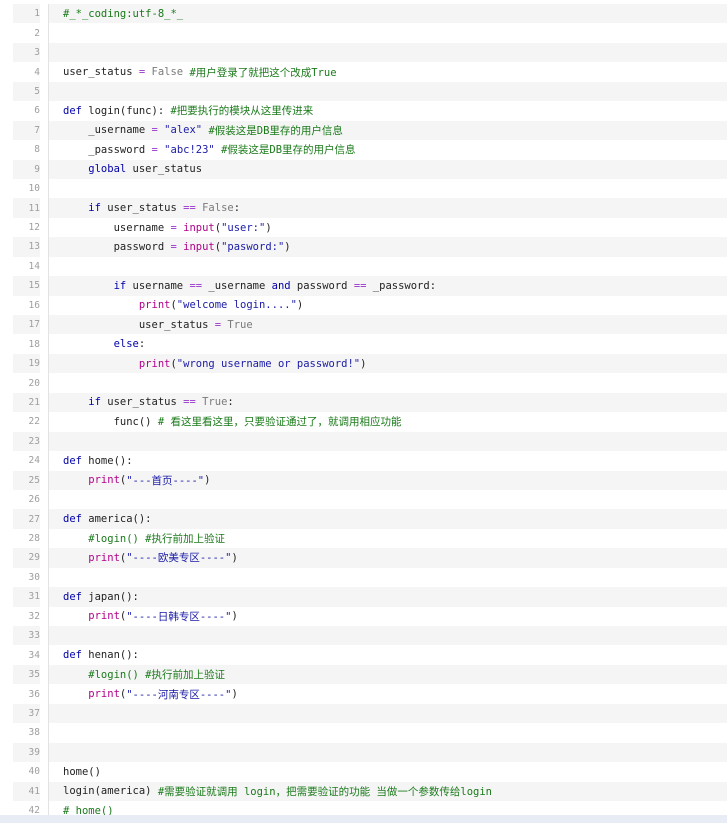  What do you see at coordinates (199, 227) in the screenshot?
I see `code-token: input` at bounding box center [199, 227].